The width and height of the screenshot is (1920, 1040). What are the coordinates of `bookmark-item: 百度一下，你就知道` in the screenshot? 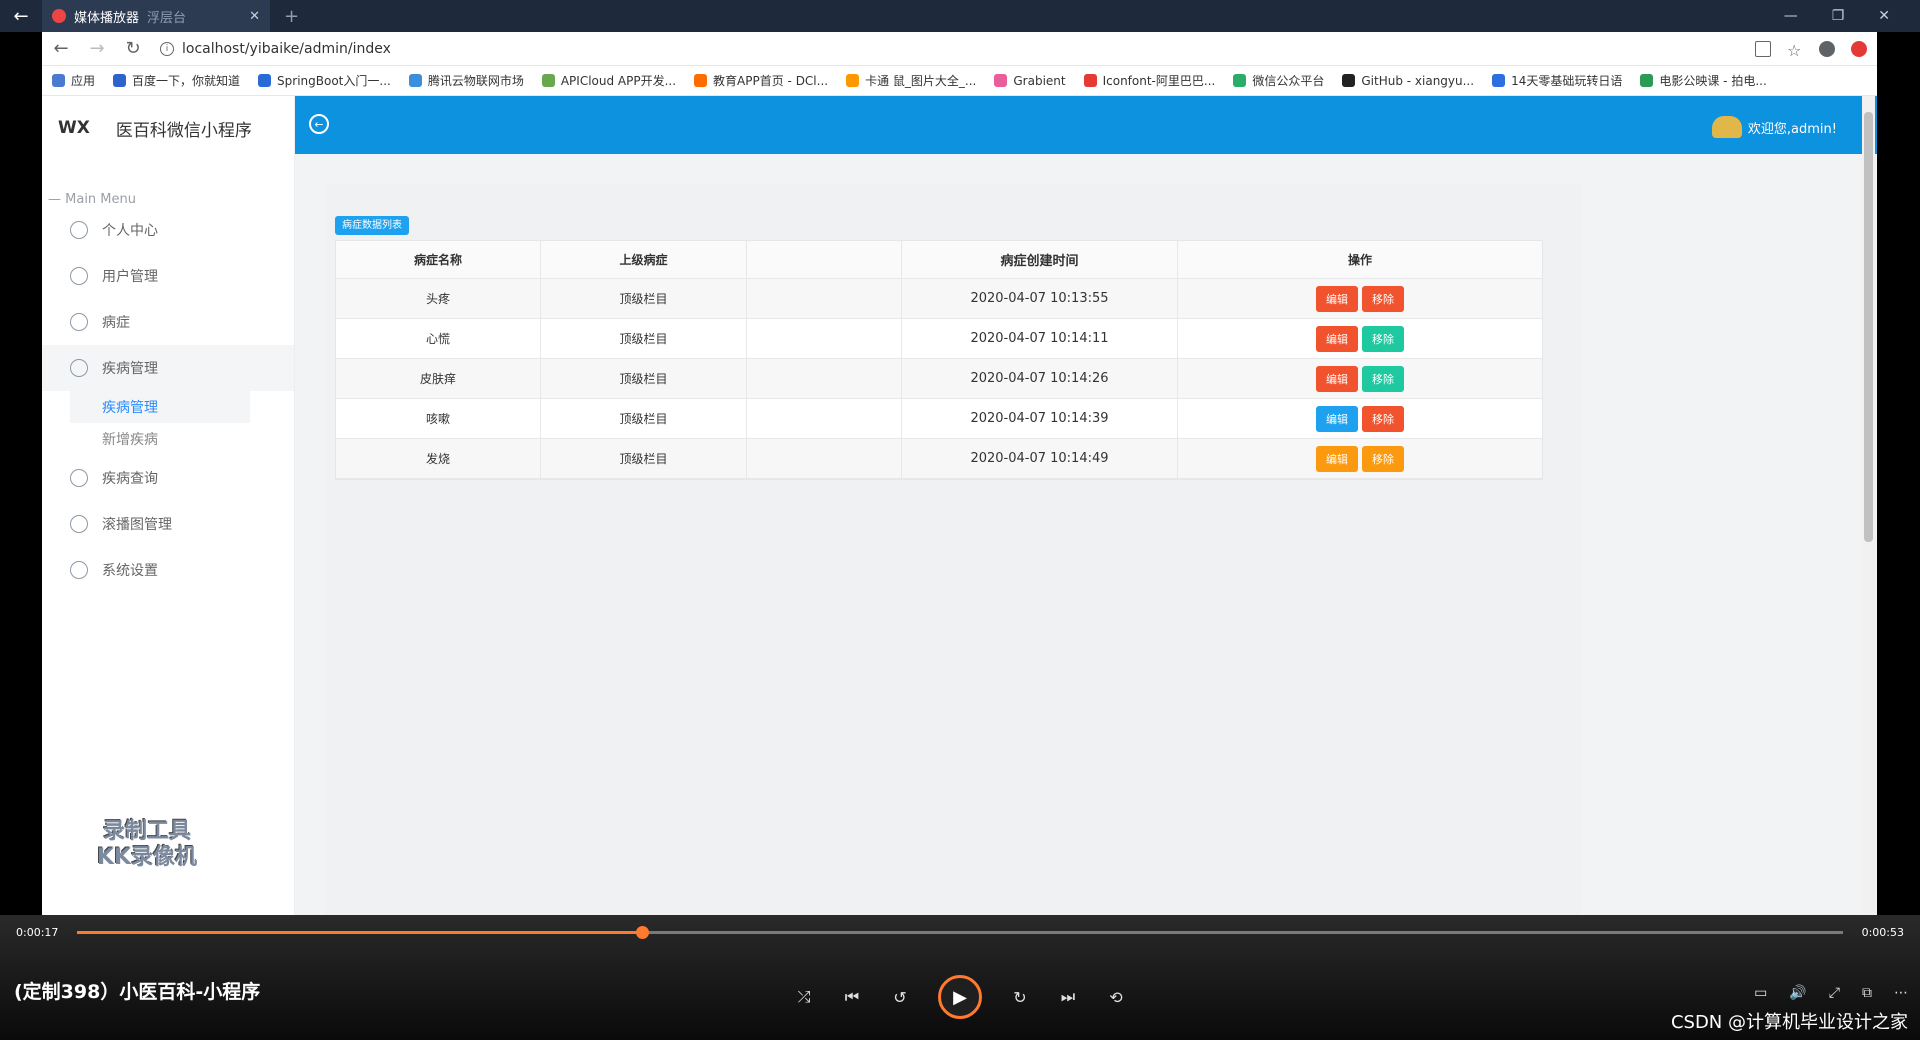 It's located at (176, 80).